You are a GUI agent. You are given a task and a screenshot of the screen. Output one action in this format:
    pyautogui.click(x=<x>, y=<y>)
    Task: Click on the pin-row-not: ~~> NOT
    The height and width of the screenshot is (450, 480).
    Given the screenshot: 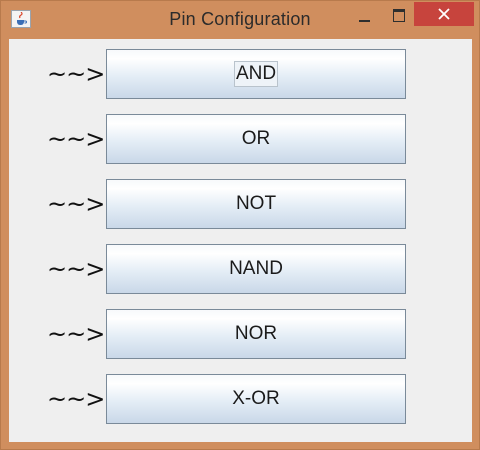 What is the action you would take?
    pyautogui.click(x=240, y=204)
    